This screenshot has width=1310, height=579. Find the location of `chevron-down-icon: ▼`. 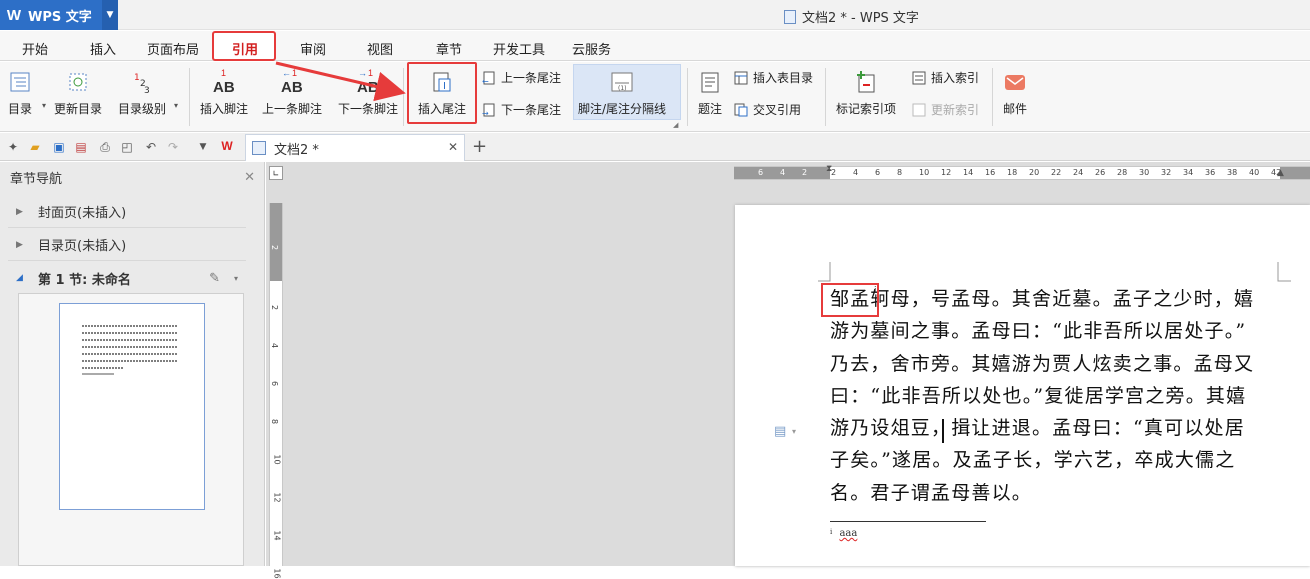

chevron-down-icon: ▼ is located at coordinates (110, 15).